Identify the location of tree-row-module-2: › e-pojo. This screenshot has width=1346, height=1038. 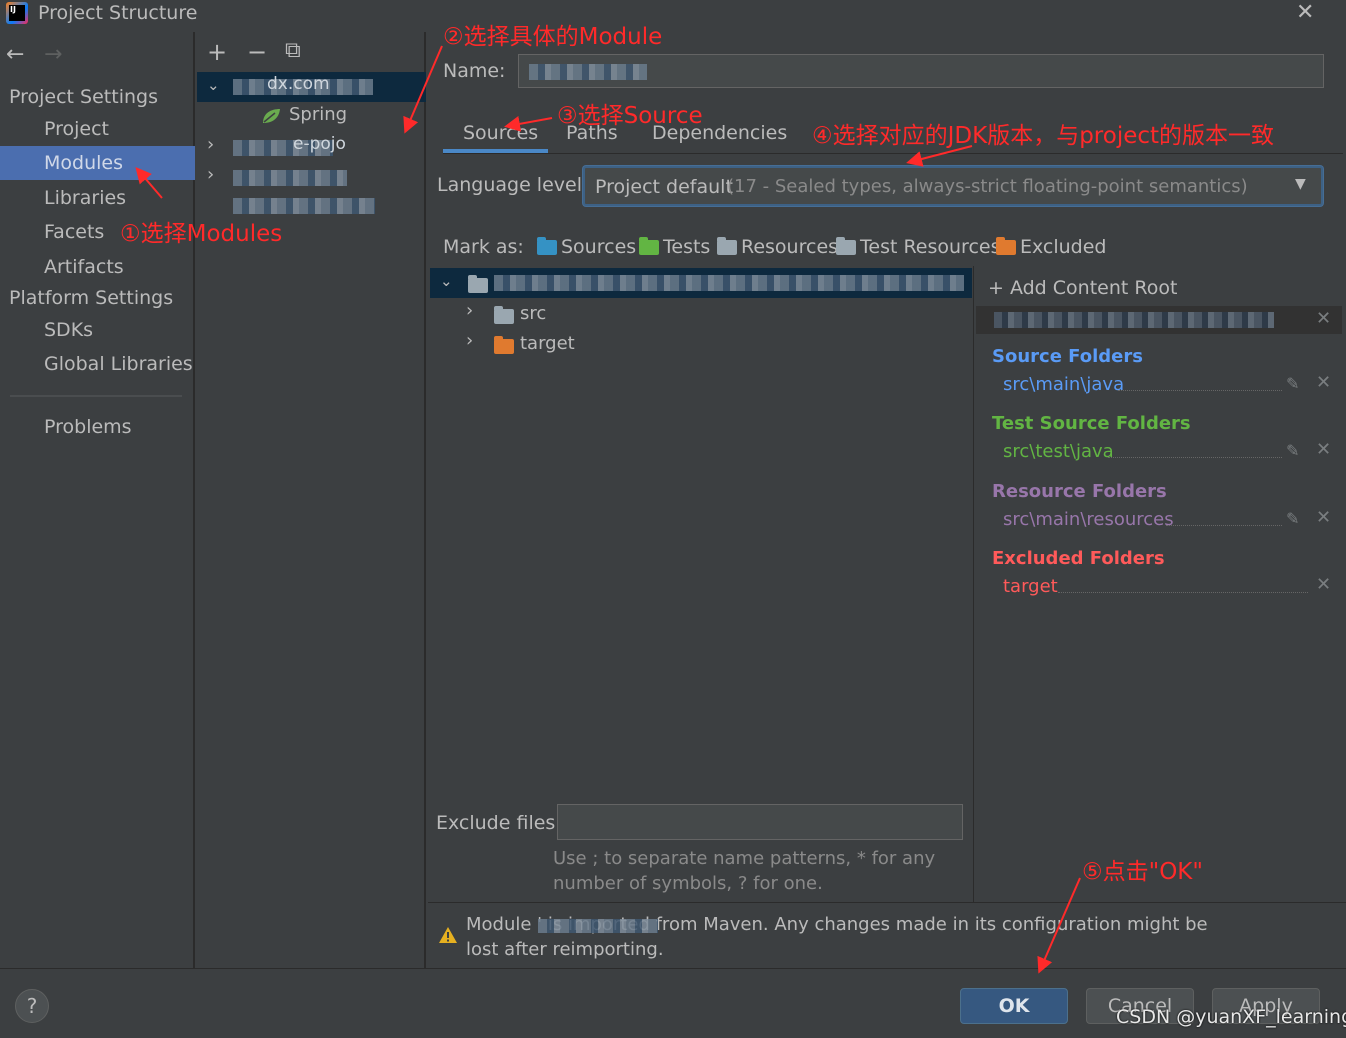
(311, 147).